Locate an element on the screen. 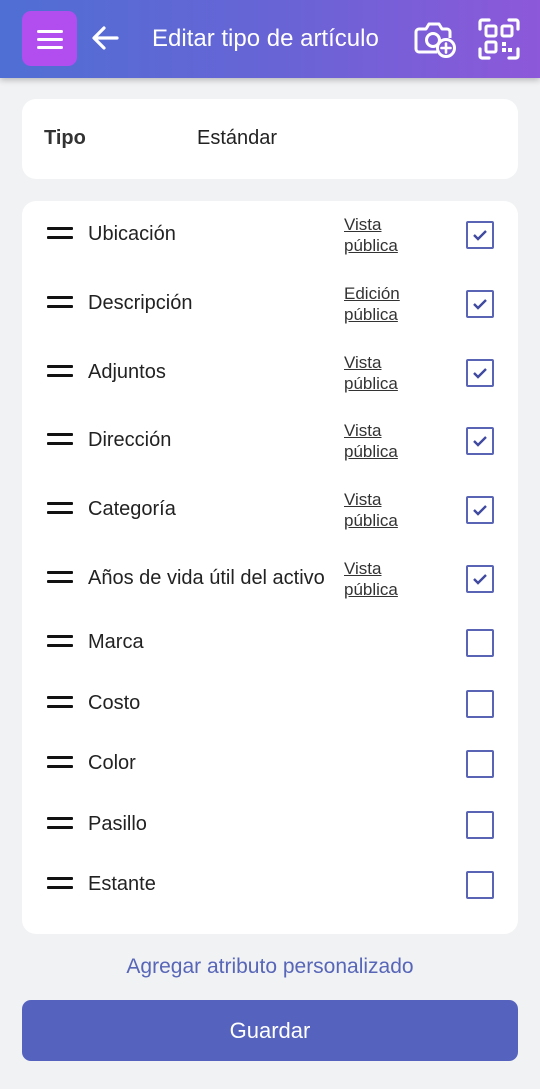  attribute-label: Adjuntos is located at coordinates (127, 372).